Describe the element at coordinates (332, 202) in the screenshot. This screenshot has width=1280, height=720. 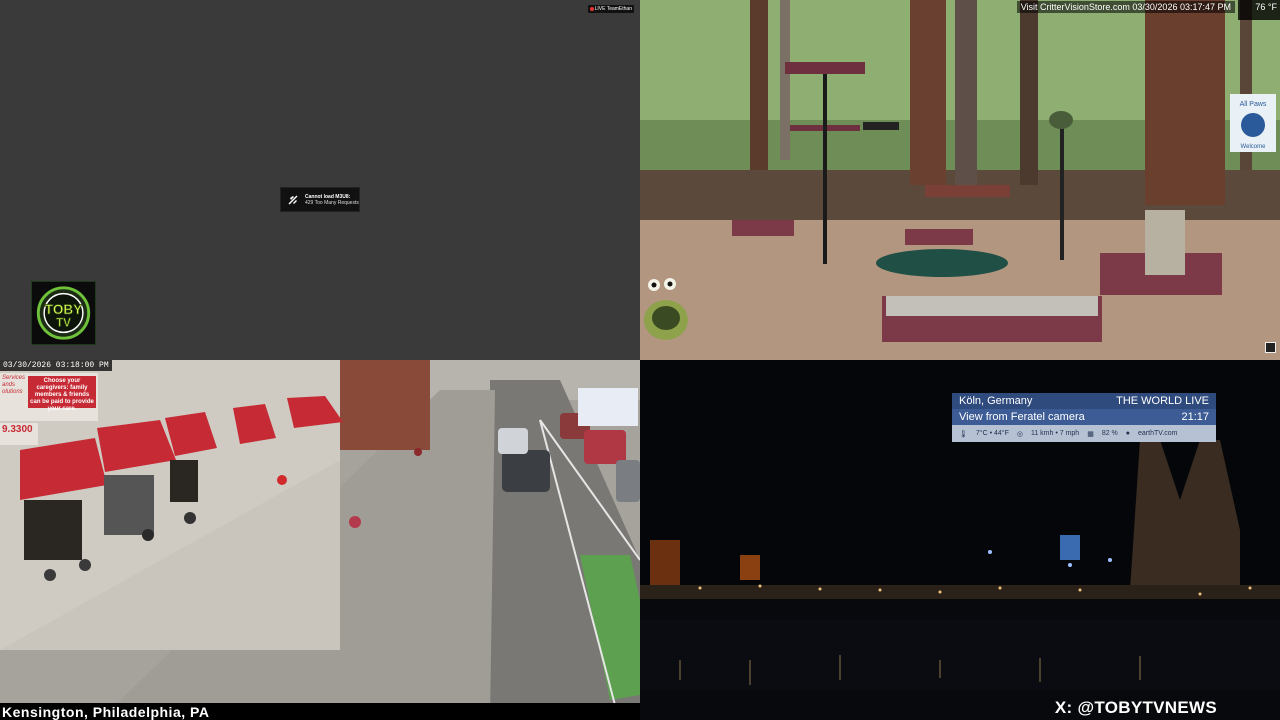
I see `error-detail: 429 Too Many Requests` at that location.